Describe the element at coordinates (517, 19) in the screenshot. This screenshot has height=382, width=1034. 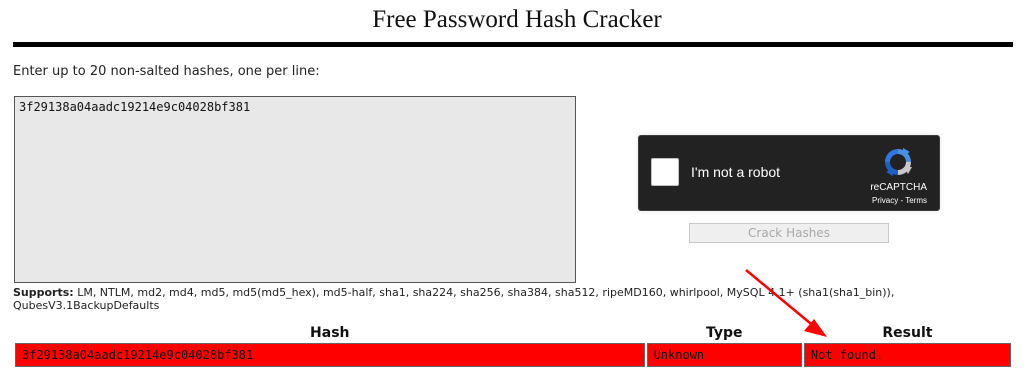
I see `page-title: Free Password Hash Cracker` at that location.